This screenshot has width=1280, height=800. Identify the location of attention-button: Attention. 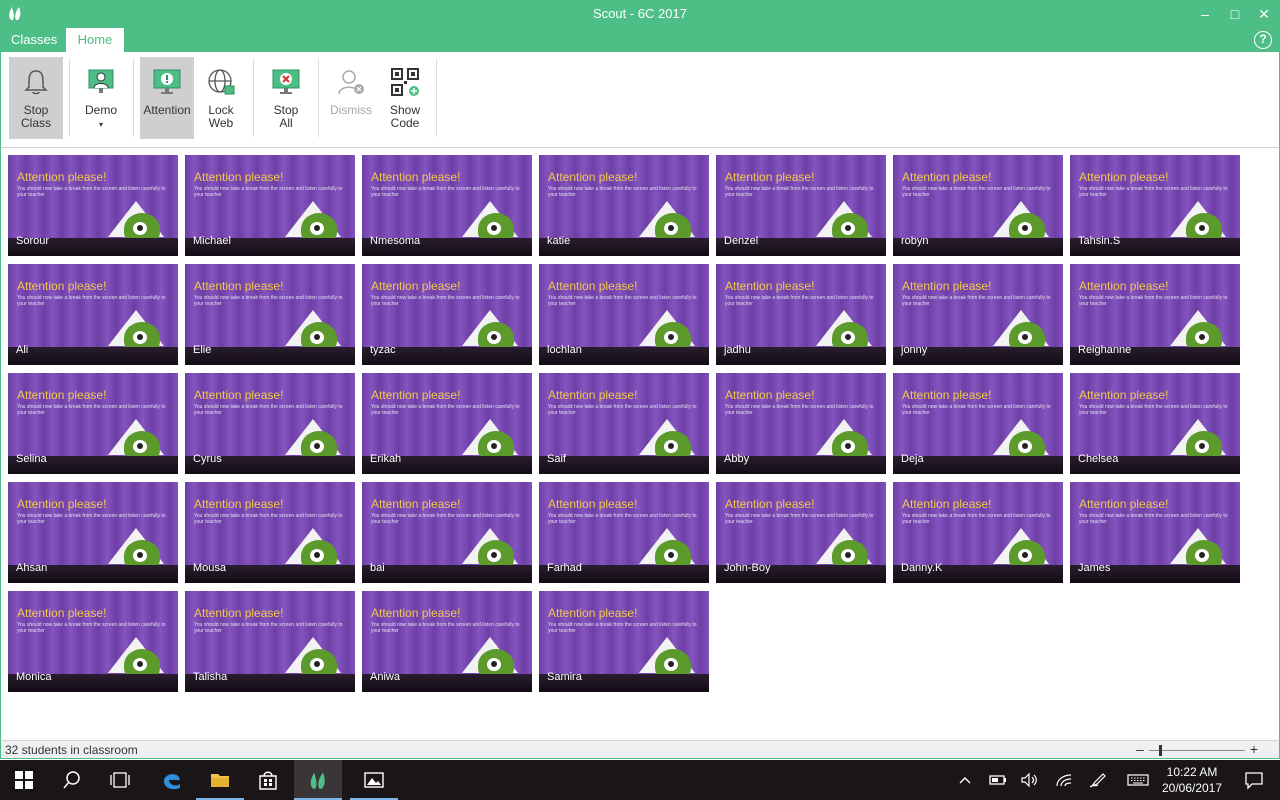
(167, 98).